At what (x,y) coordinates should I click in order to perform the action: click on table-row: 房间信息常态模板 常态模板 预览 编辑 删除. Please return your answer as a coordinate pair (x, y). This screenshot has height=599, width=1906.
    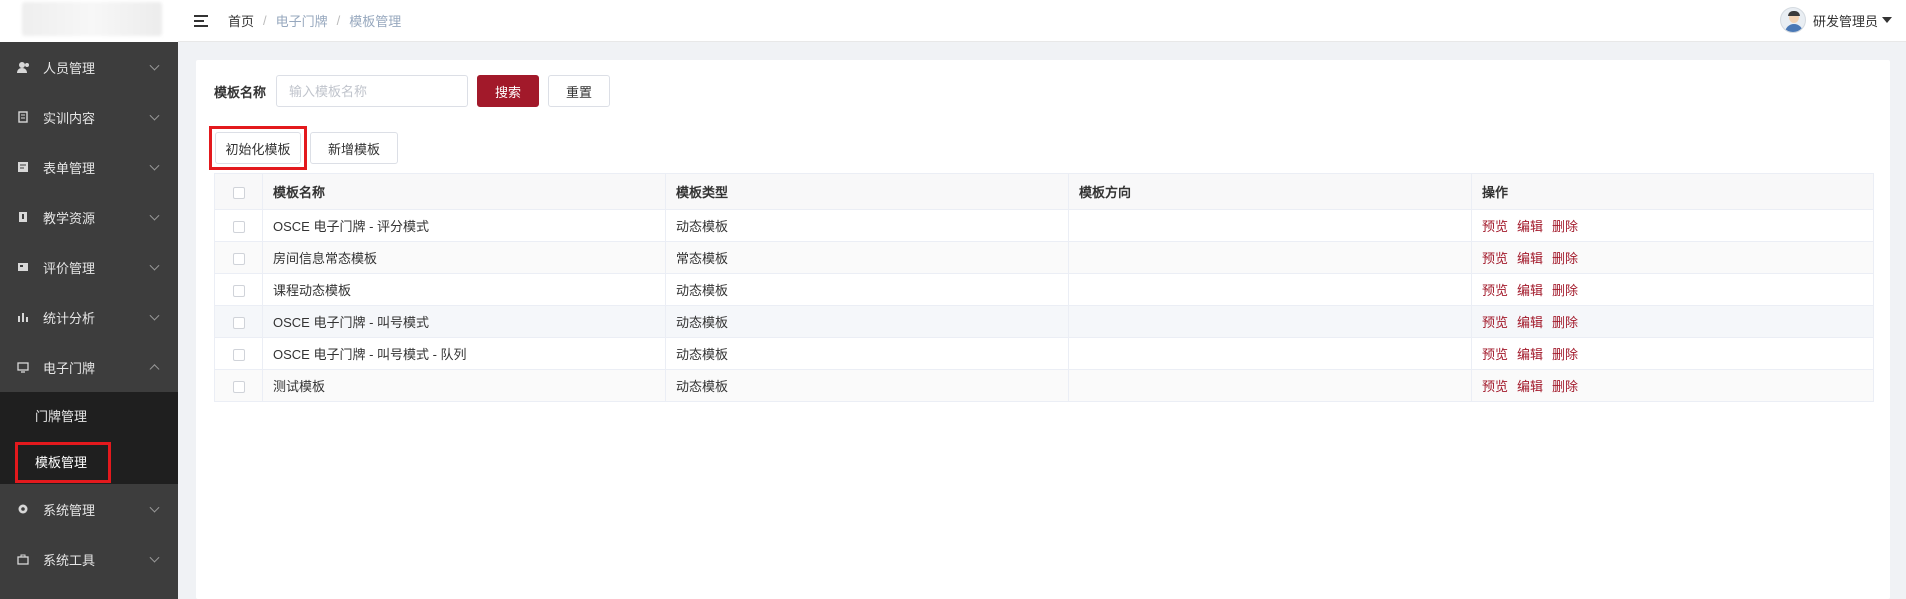
    Looking at the image, I should click on (1044, 257).